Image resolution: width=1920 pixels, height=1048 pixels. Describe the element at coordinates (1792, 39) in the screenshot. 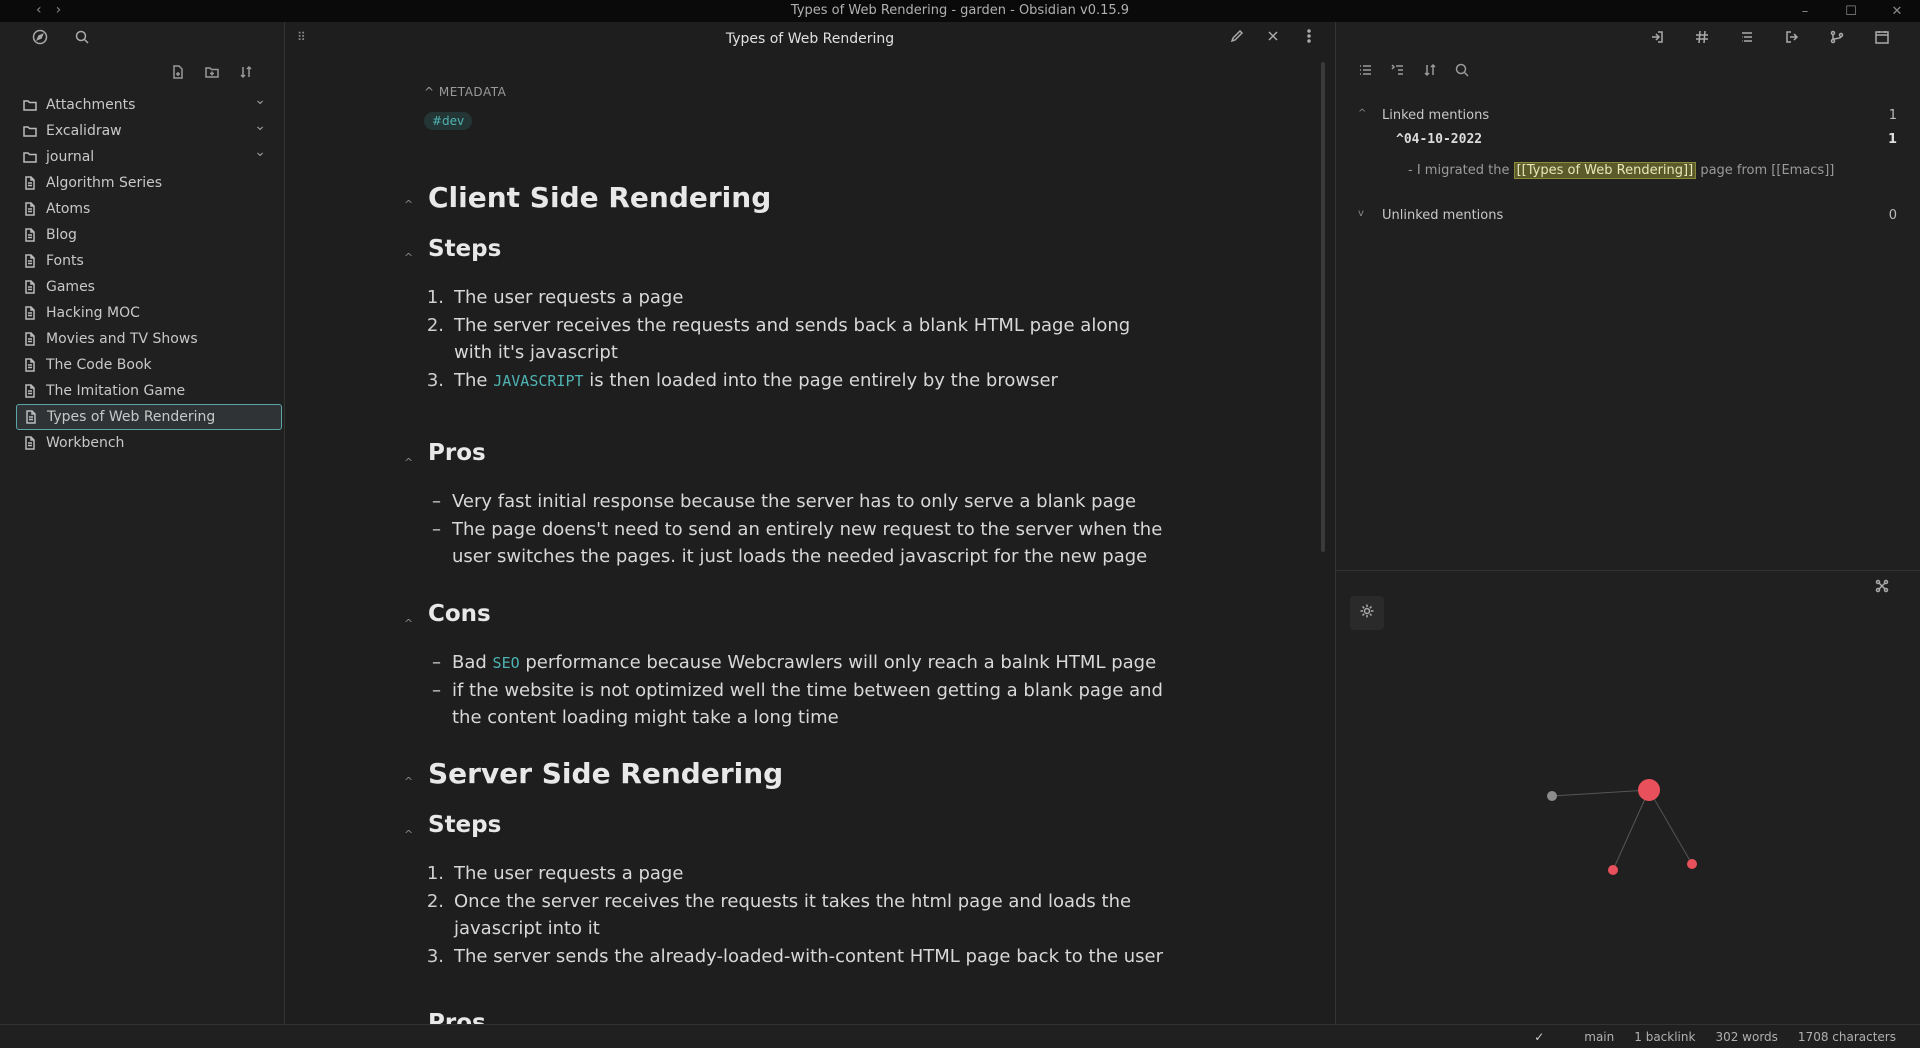

I see `outgoing-links-icon` at that location.